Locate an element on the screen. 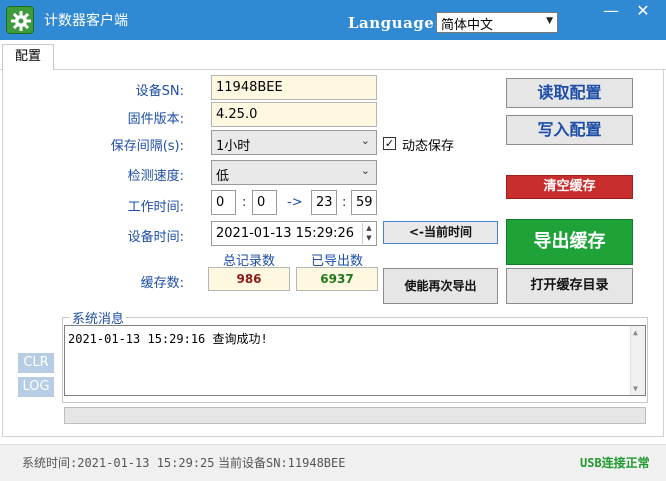  current-device-status: 当前设备SN:11948BEE is located at coordinates (282, 463).